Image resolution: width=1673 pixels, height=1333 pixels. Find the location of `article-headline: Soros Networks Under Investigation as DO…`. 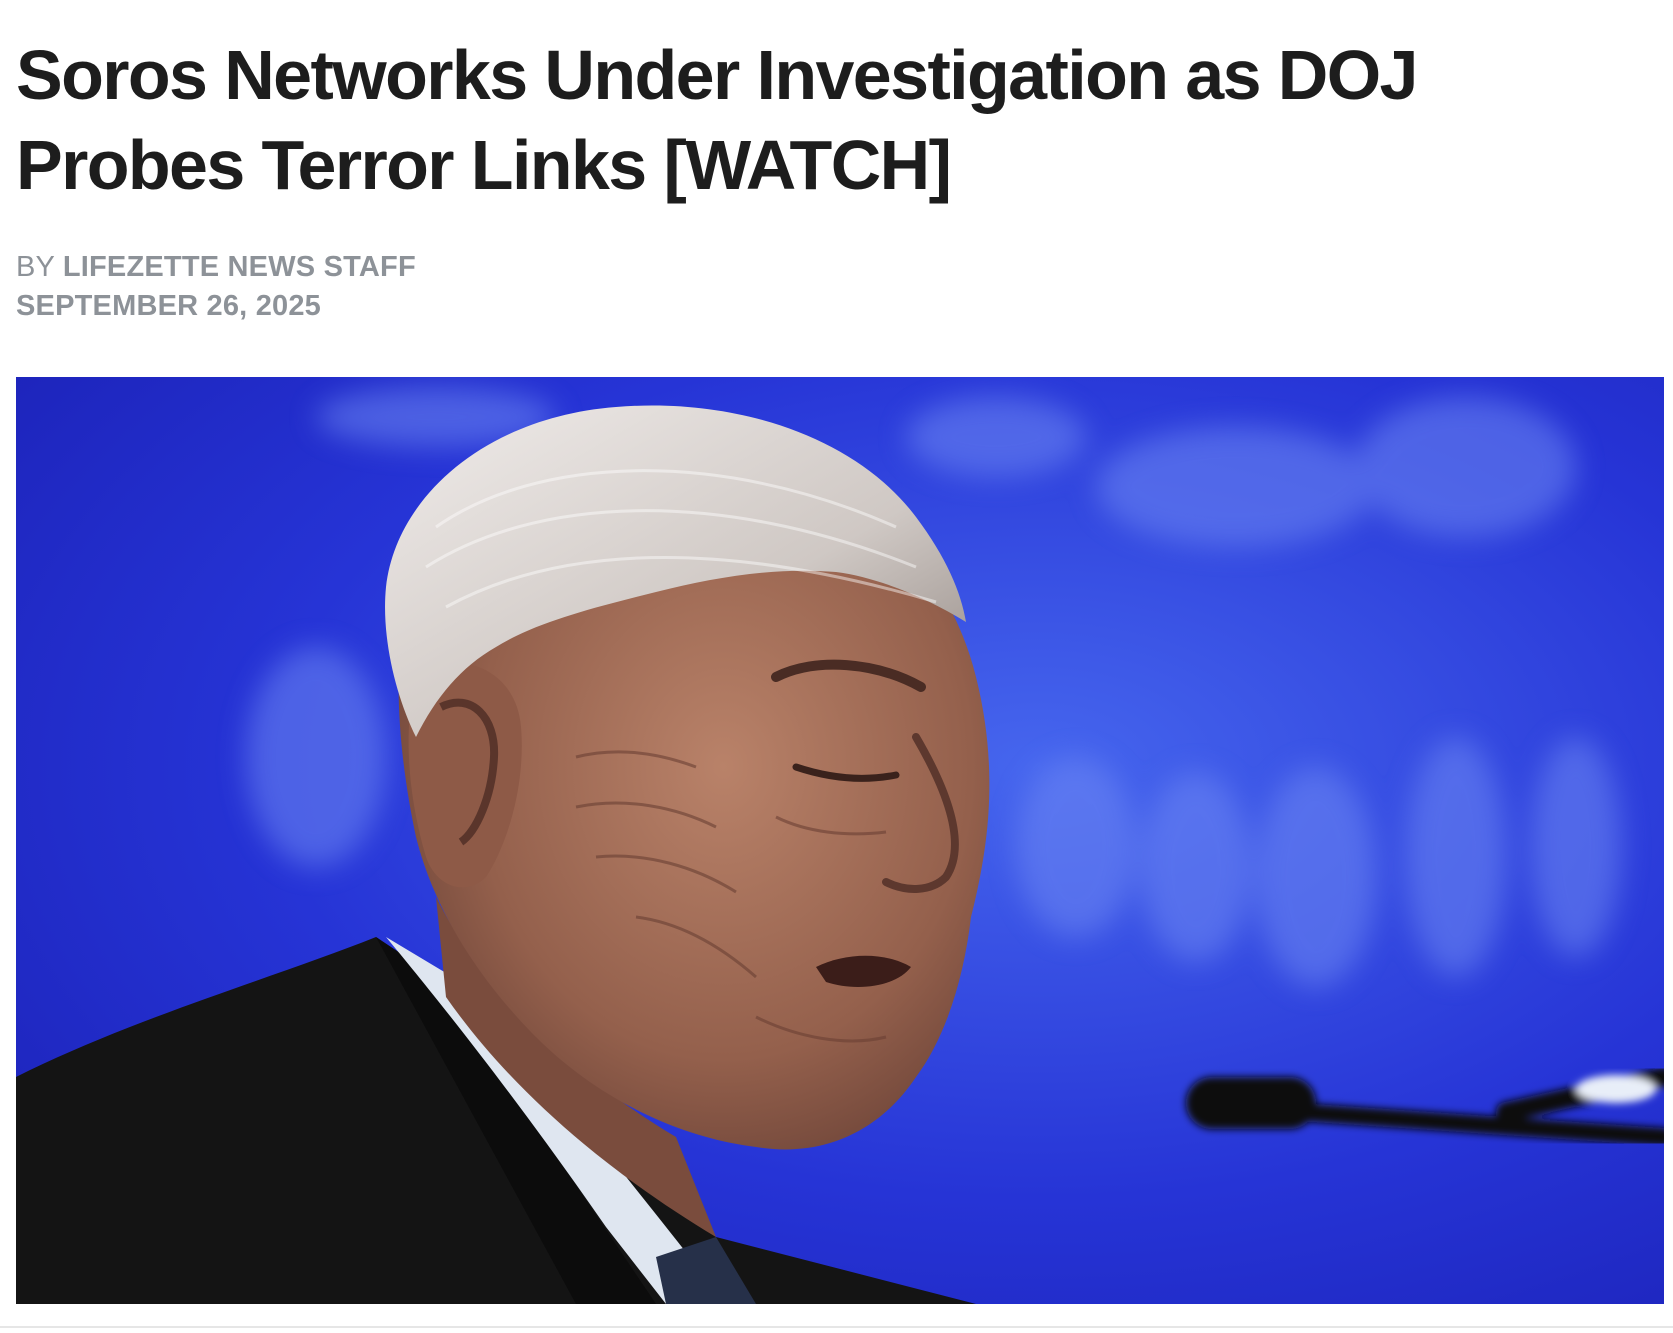

article-headline: Soros Networks Under Investigation as DO… is located at coordinates (717, 120).